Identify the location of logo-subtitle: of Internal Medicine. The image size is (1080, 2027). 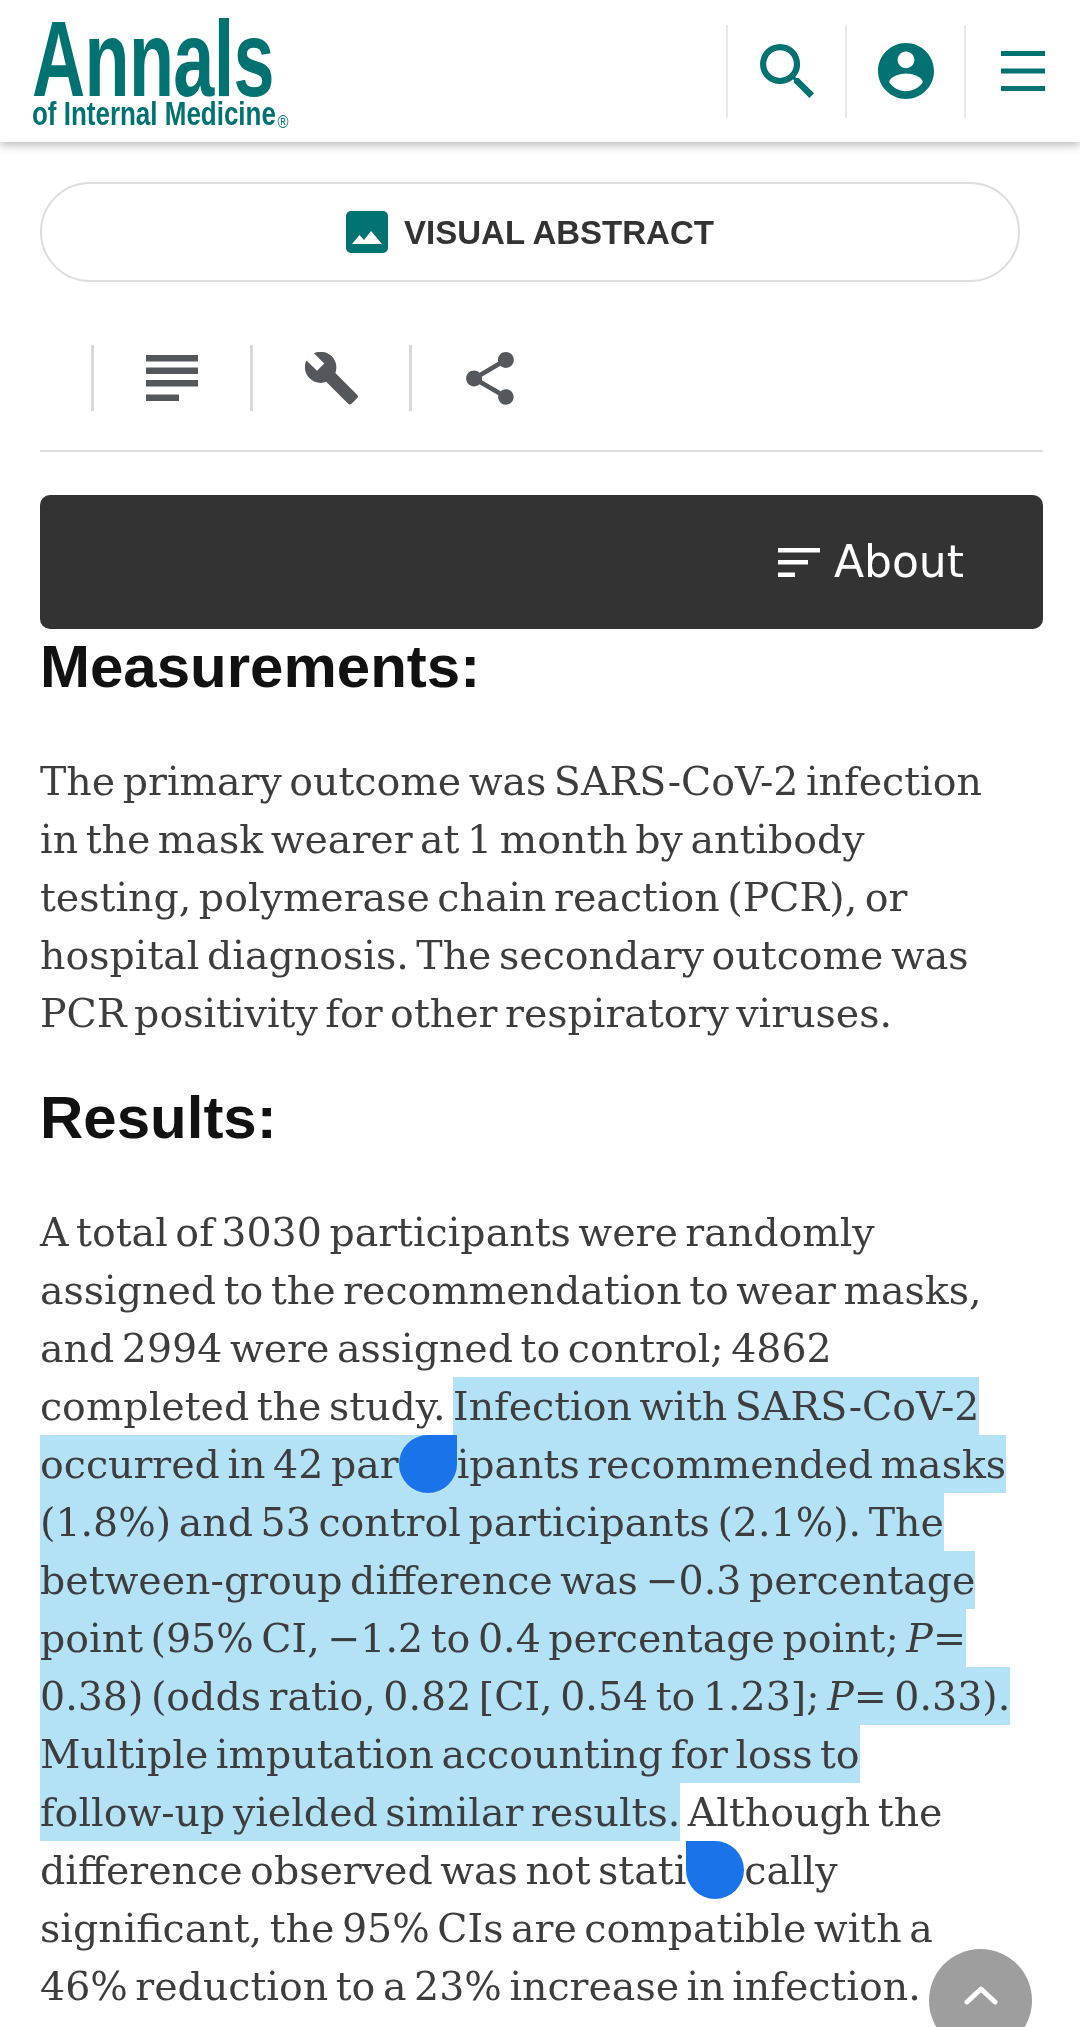
(154, 114).